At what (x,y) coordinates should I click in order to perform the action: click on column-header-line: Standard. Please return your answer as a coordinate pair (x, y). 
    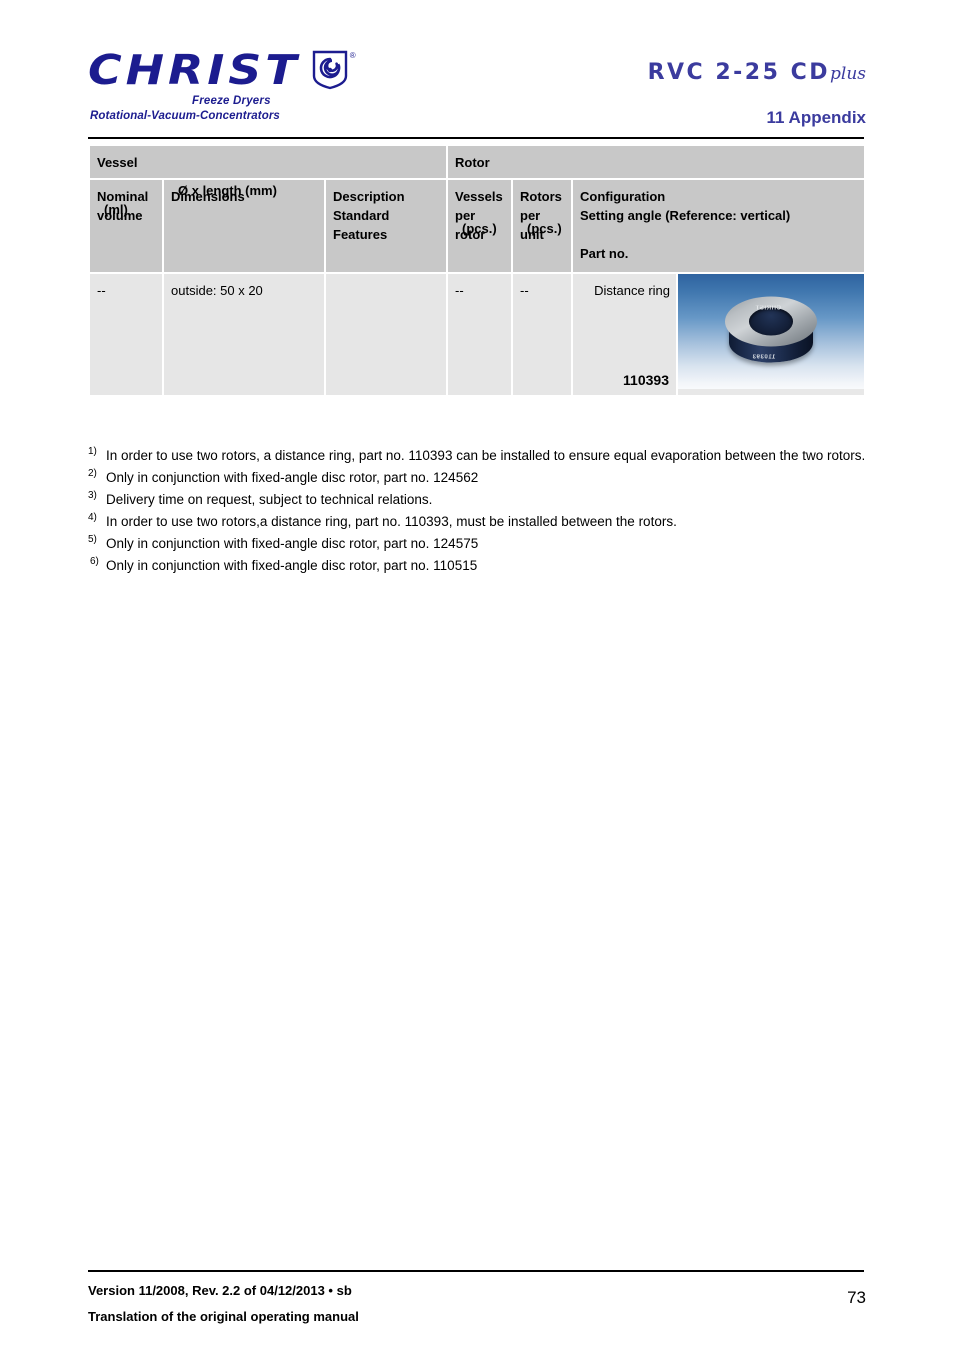
    Looking at the image, I should click on (361, 215).